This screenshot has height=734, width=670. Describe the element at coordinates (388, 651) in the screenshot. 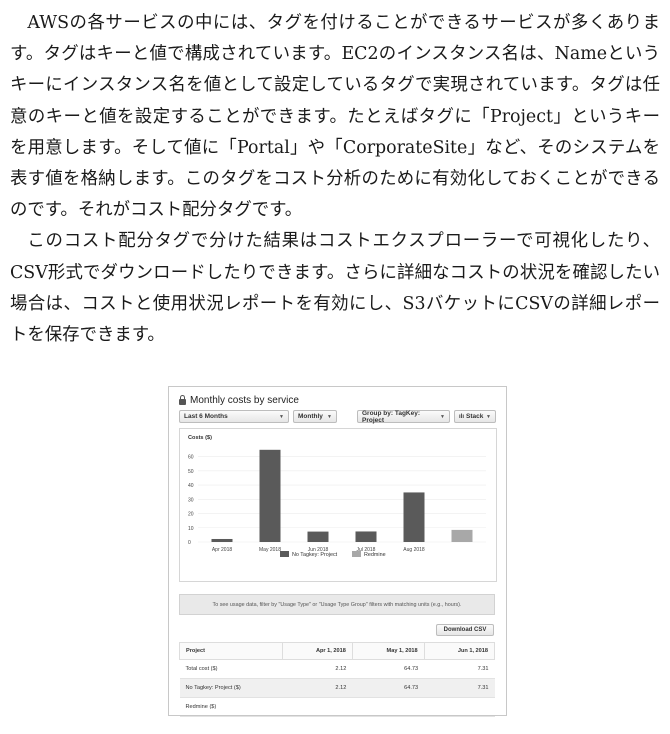

I see `column-header: May 1, 2018` at that location.